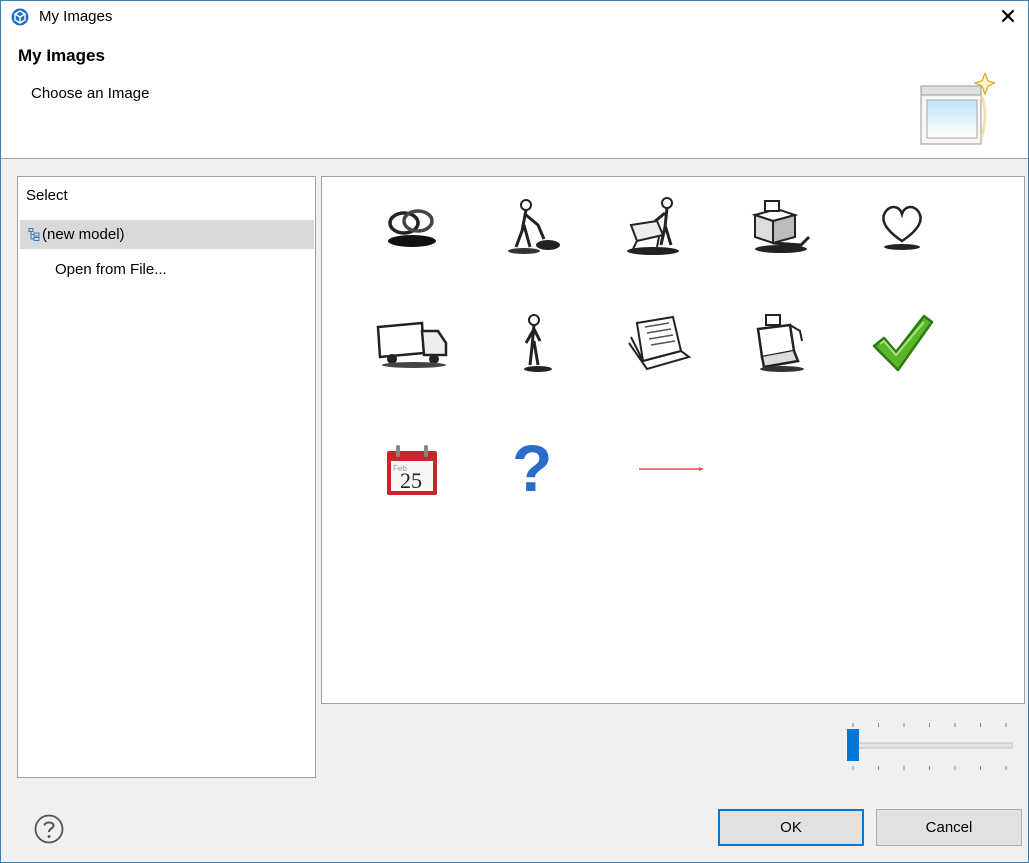  Describe the element at coordinates (514, 95) in the screenshot. I see `dialog-header` at that location.